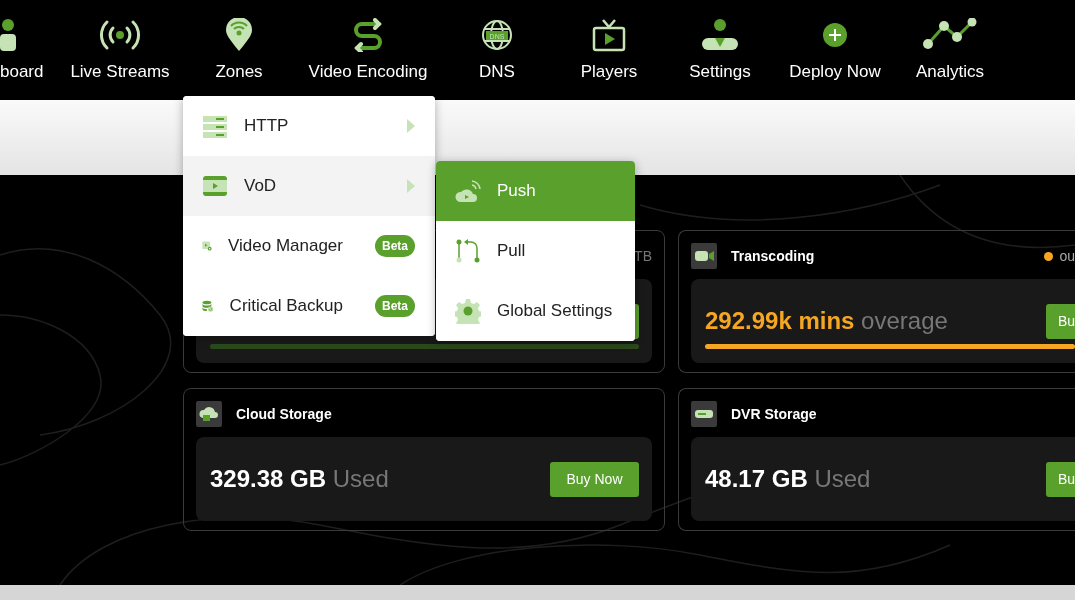 The width and height of the screenshot is (1075, 600). I want to click on nav-link: Deploy Now, so click(835, 72).